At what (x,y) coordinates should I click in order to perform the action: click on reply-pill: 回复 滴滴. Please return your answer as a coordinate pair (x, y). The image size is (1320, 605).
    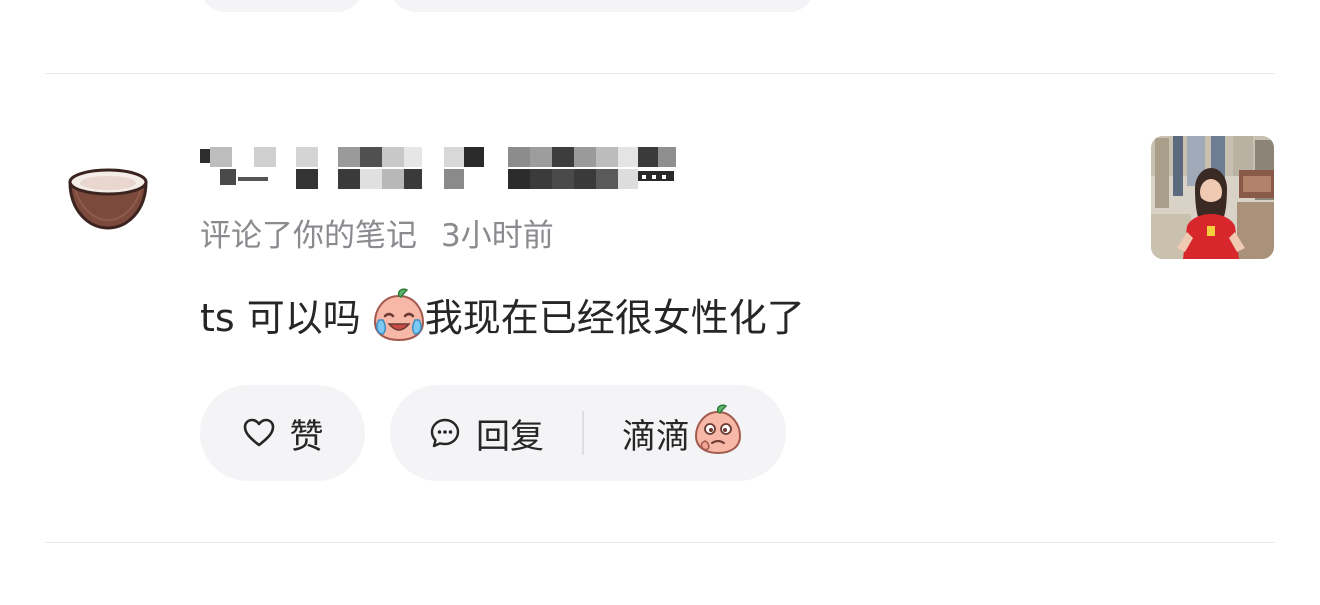
    Looking at the image, I should click on (588, 433).